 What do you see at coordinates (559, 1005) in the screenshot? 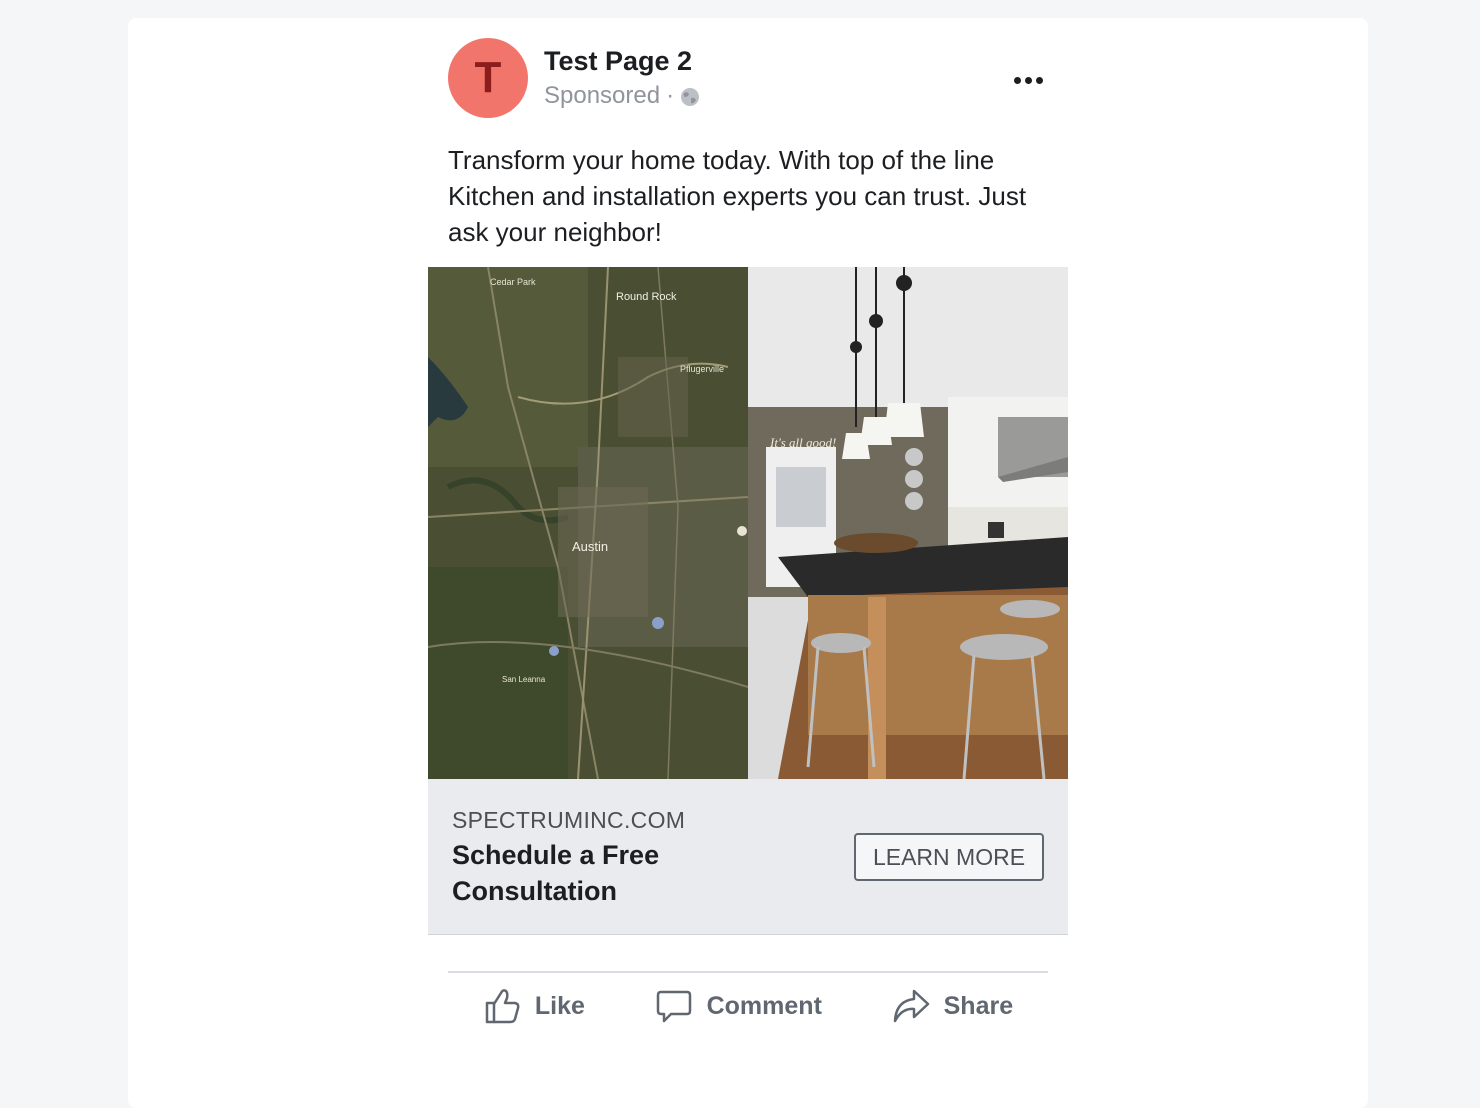
I see `like-label: Like` at bounding box center [559, 1005].